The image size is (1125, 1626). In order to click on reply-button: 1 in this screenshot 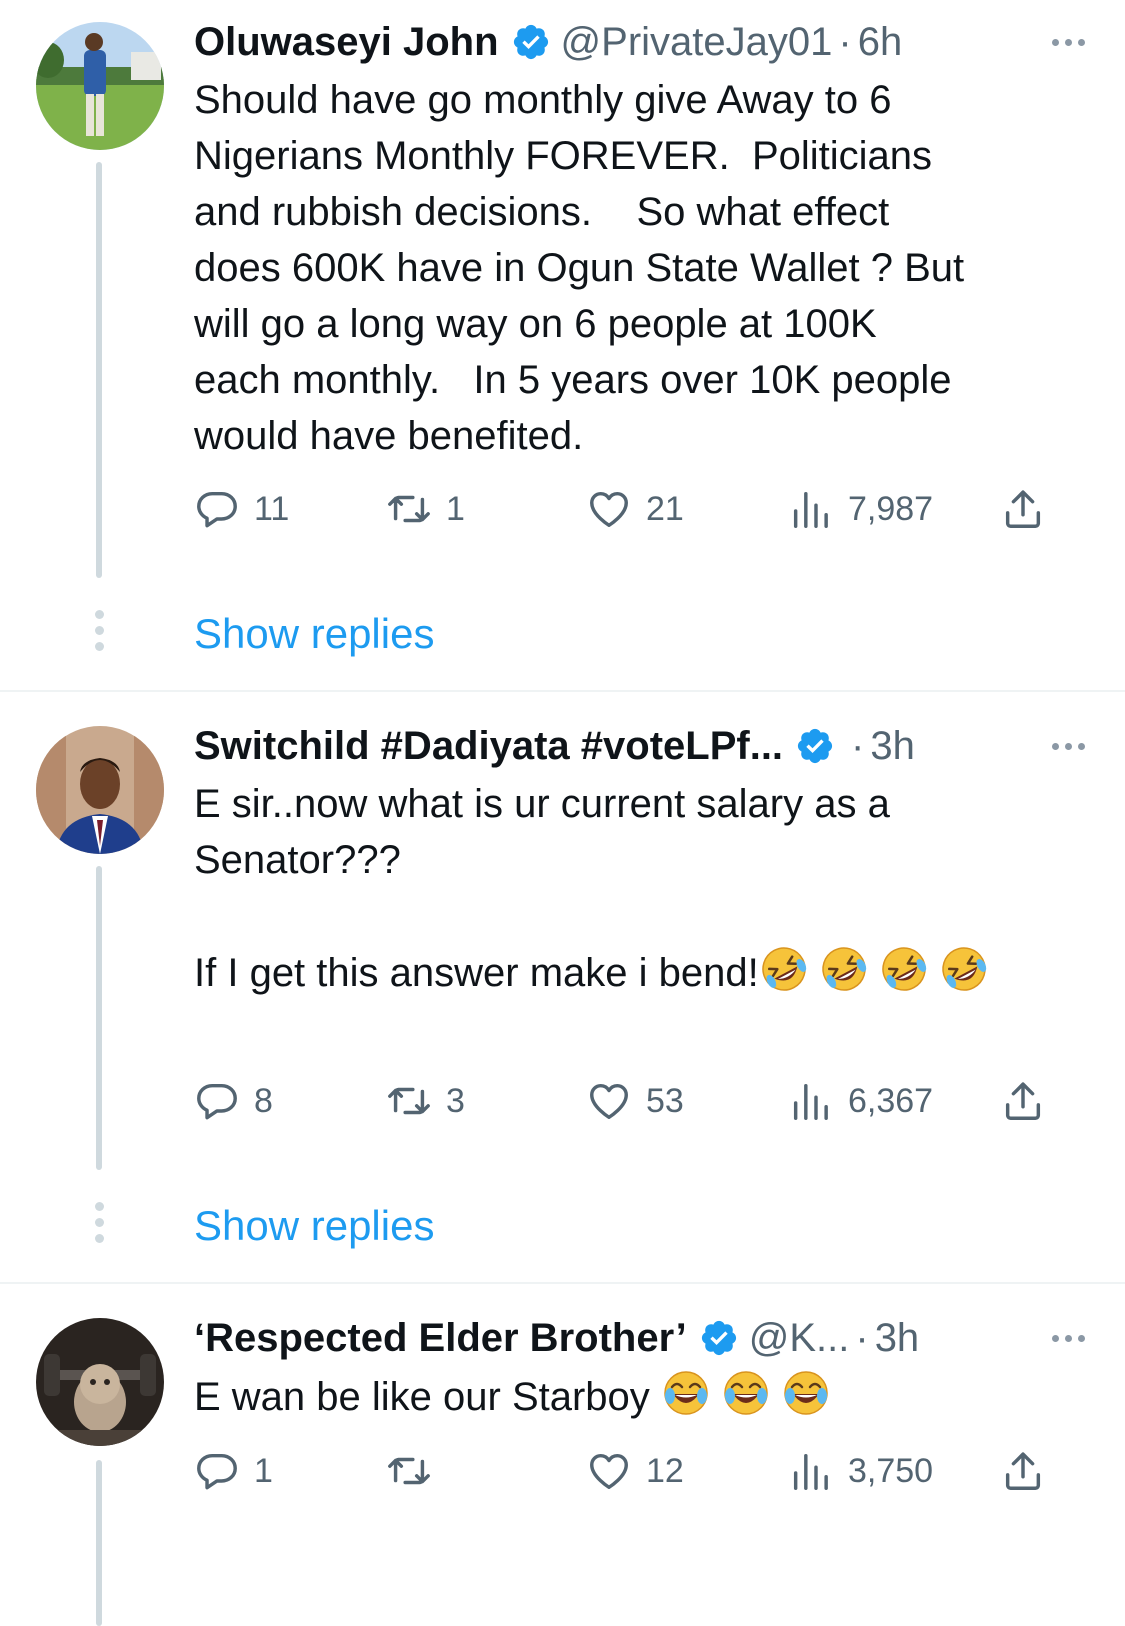, I will do `click(233, 1471)`.